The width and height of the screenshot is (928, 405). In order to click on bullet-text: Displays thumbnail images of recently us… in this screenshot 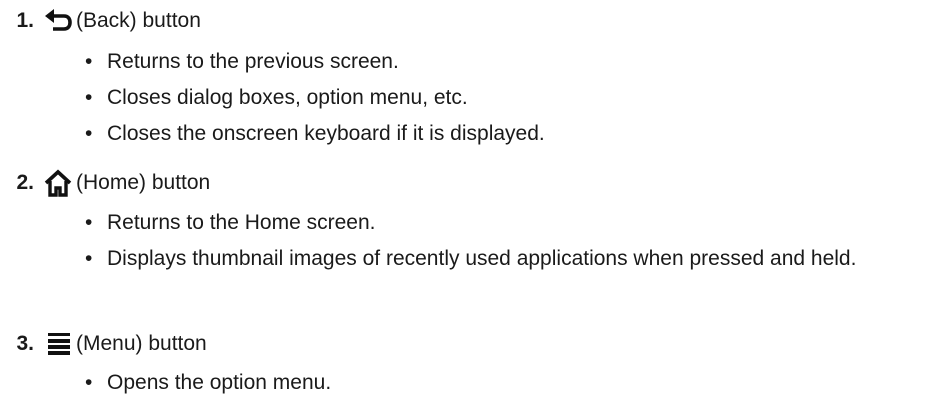, I will do `click(482, 258)`.